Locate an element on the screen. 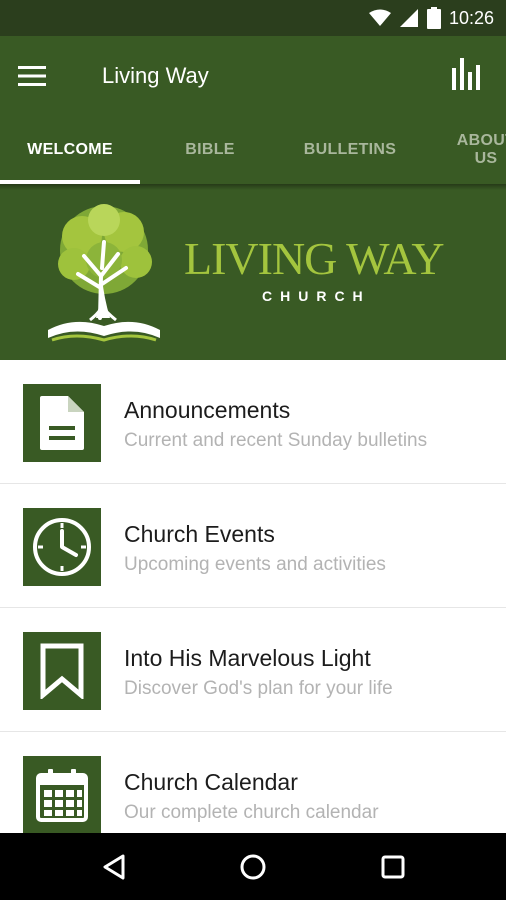  home-icon is located at coordinates (253, 867).